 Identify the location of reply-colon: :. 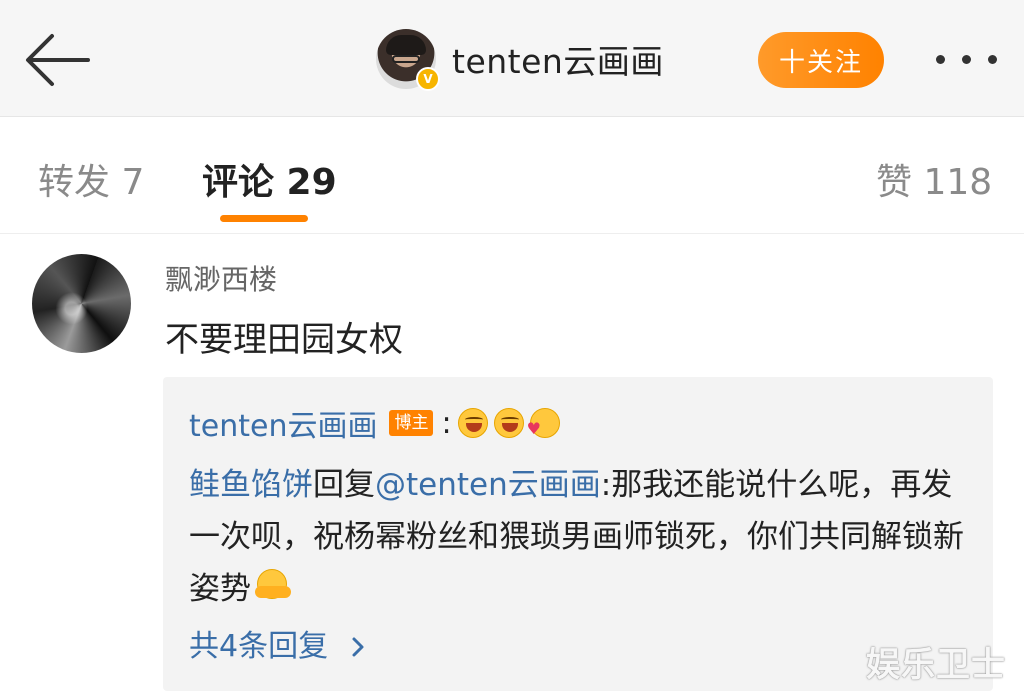
(446, 423).